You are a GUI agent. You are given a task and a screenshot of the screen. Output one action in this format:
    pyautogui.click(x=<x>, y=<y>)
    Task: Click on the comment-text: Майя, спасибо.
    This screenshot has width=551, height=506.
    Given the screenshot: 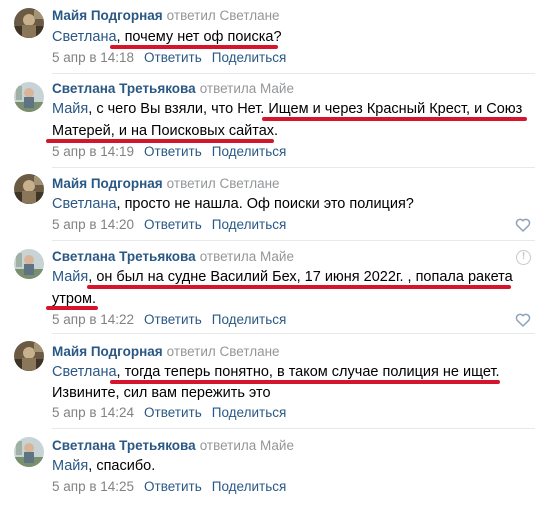 What is the action you would take?
    pyautogui.click(x=104, y=466)
    